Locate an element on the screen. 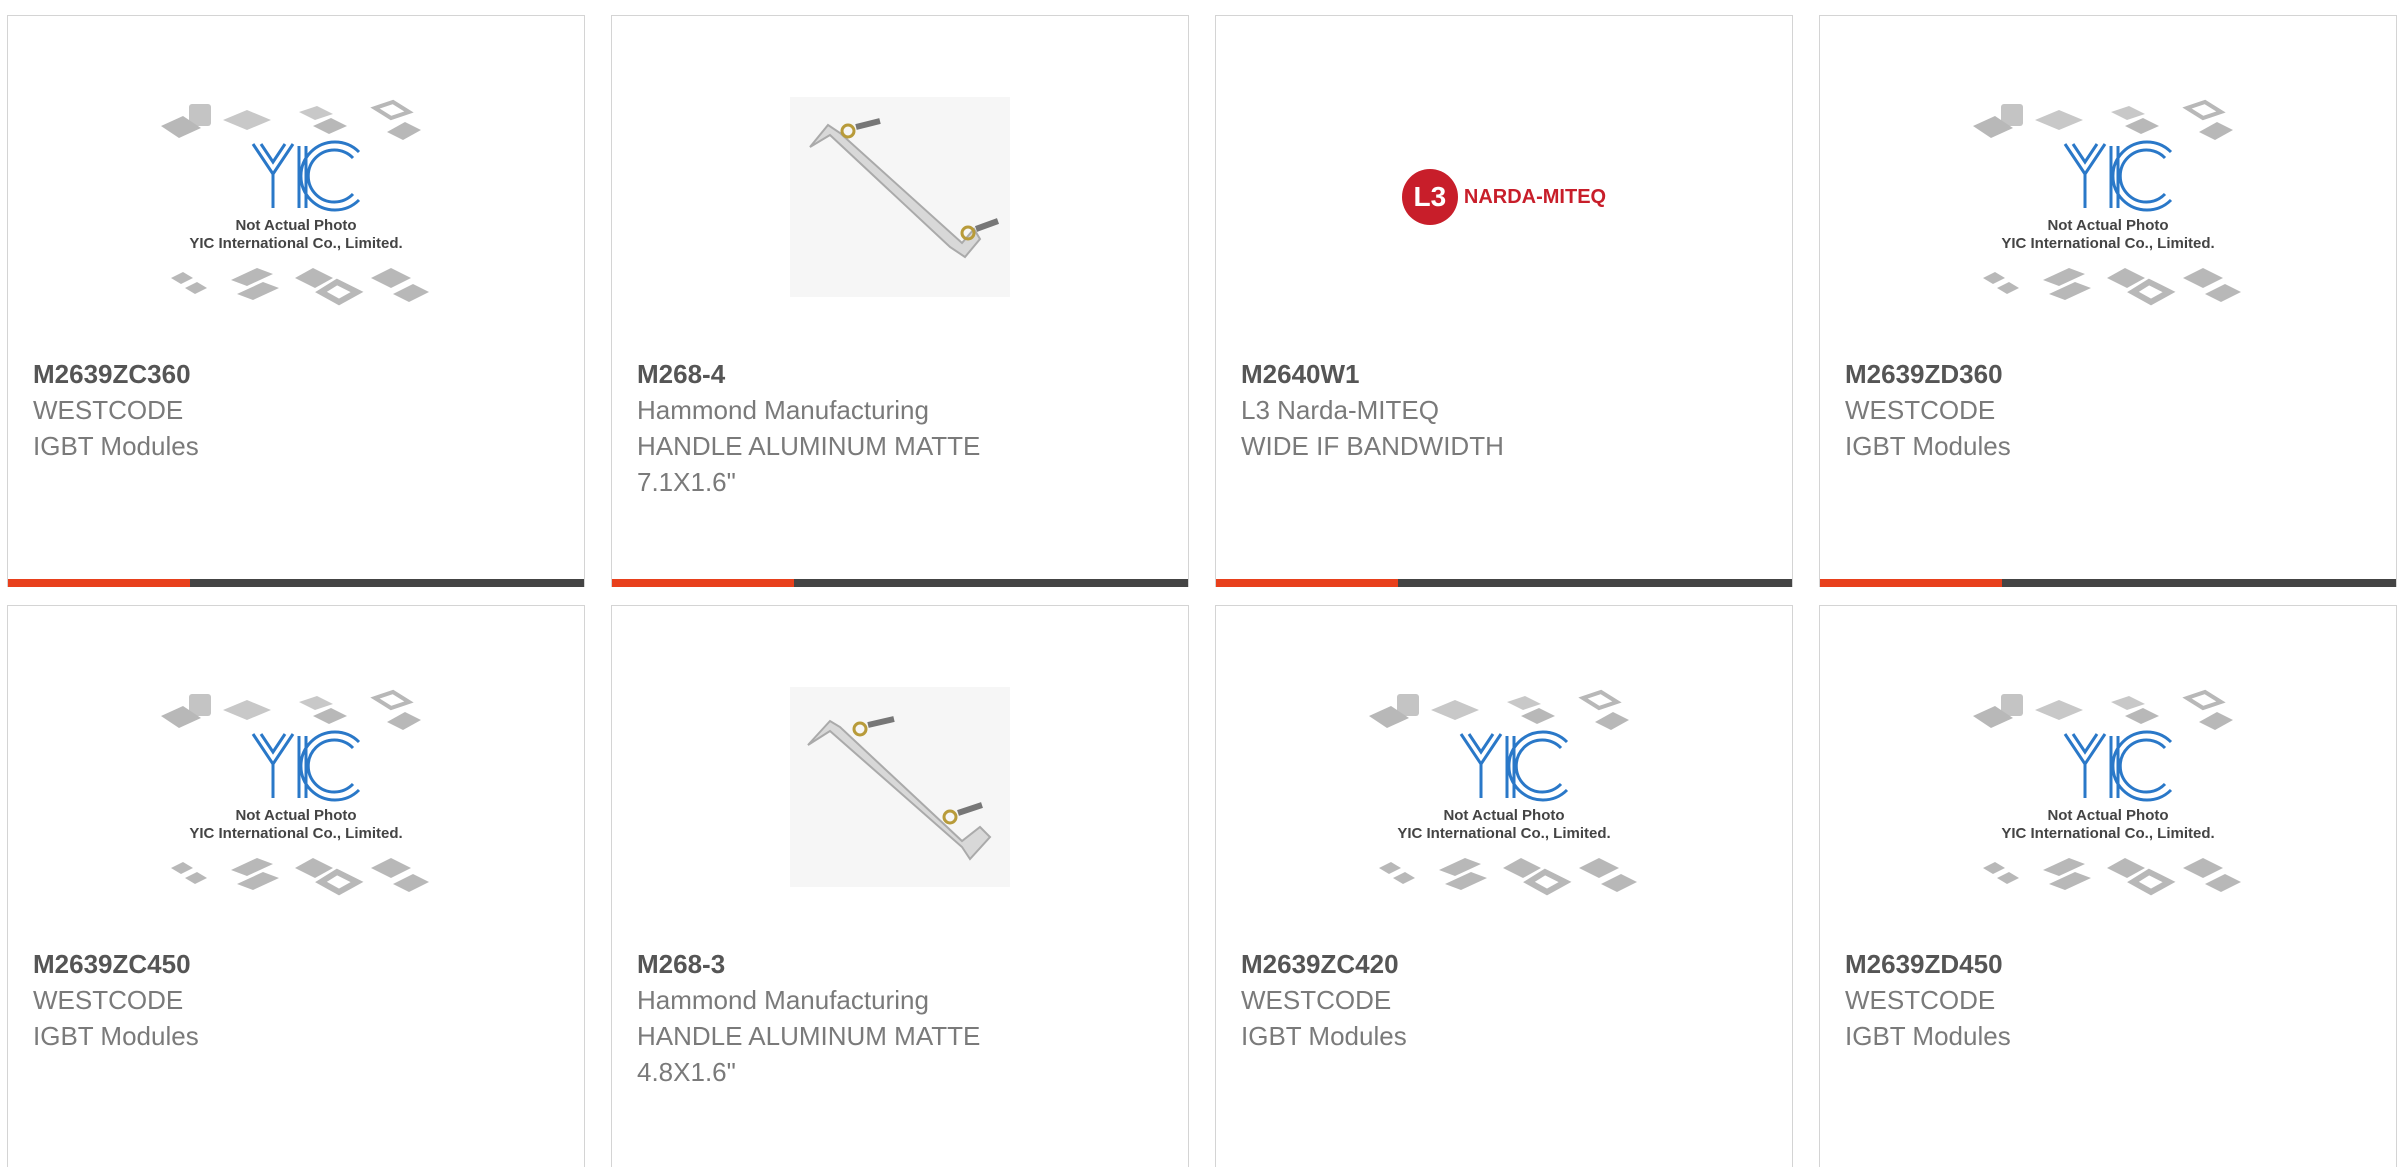 Image resolution: width=2400 pixels, height=1167 pixels. part-number: M268-3 is located at coordinates (900, 964).